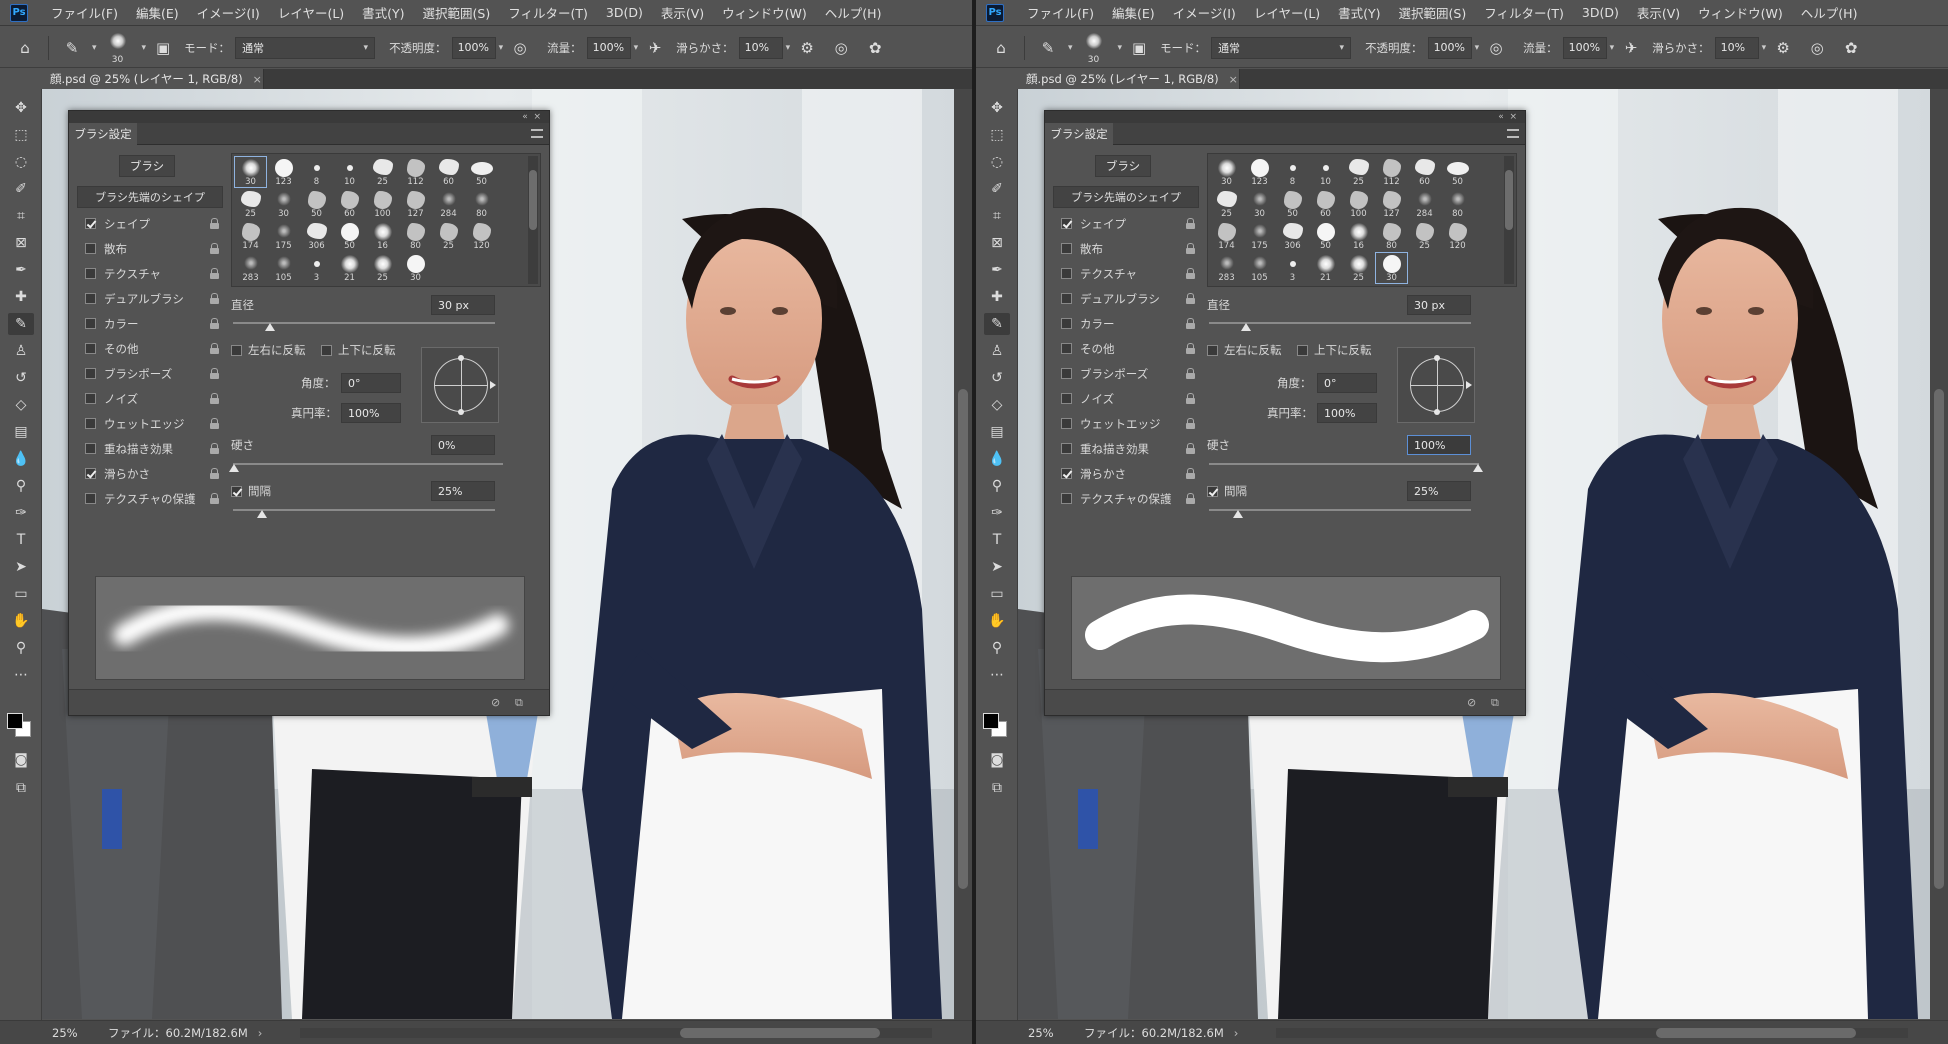 This screenshot has height=1044, width=1948. I want to click on diameter-slider-handle, so click(270, 327).